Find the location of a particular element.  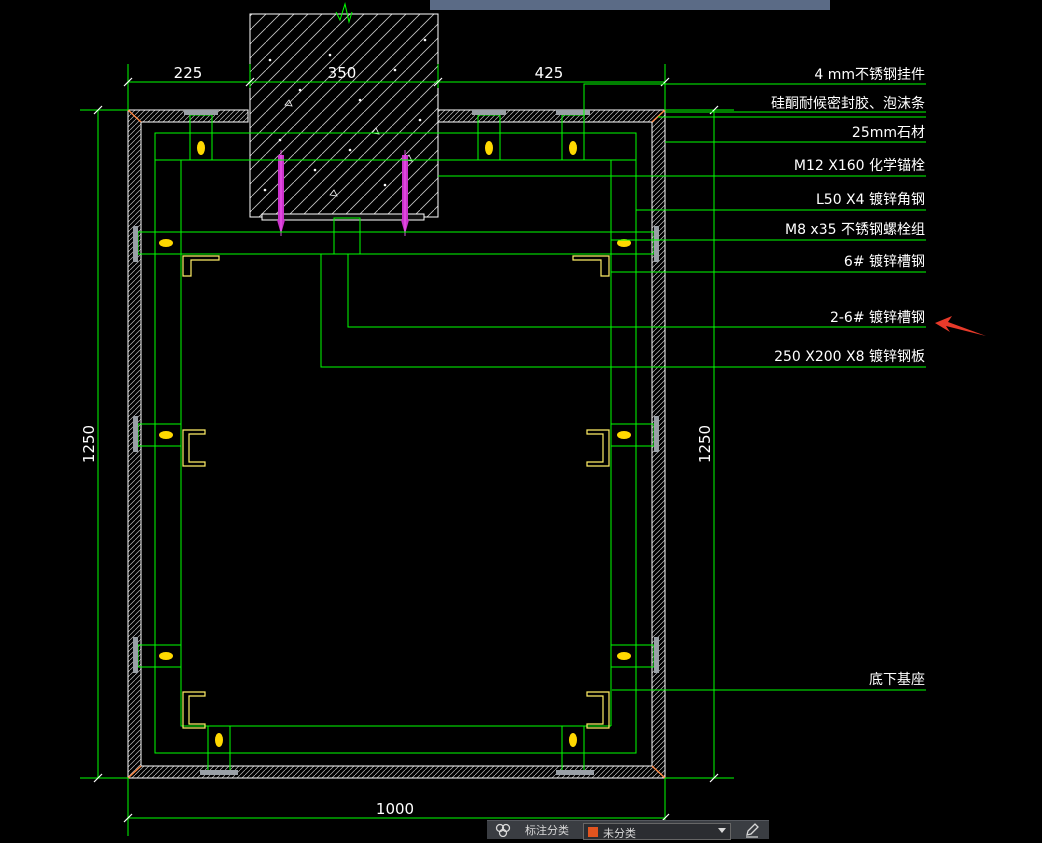

annotation-toolbar: 标注分类 未分类 is located at coordinates (628, 830).